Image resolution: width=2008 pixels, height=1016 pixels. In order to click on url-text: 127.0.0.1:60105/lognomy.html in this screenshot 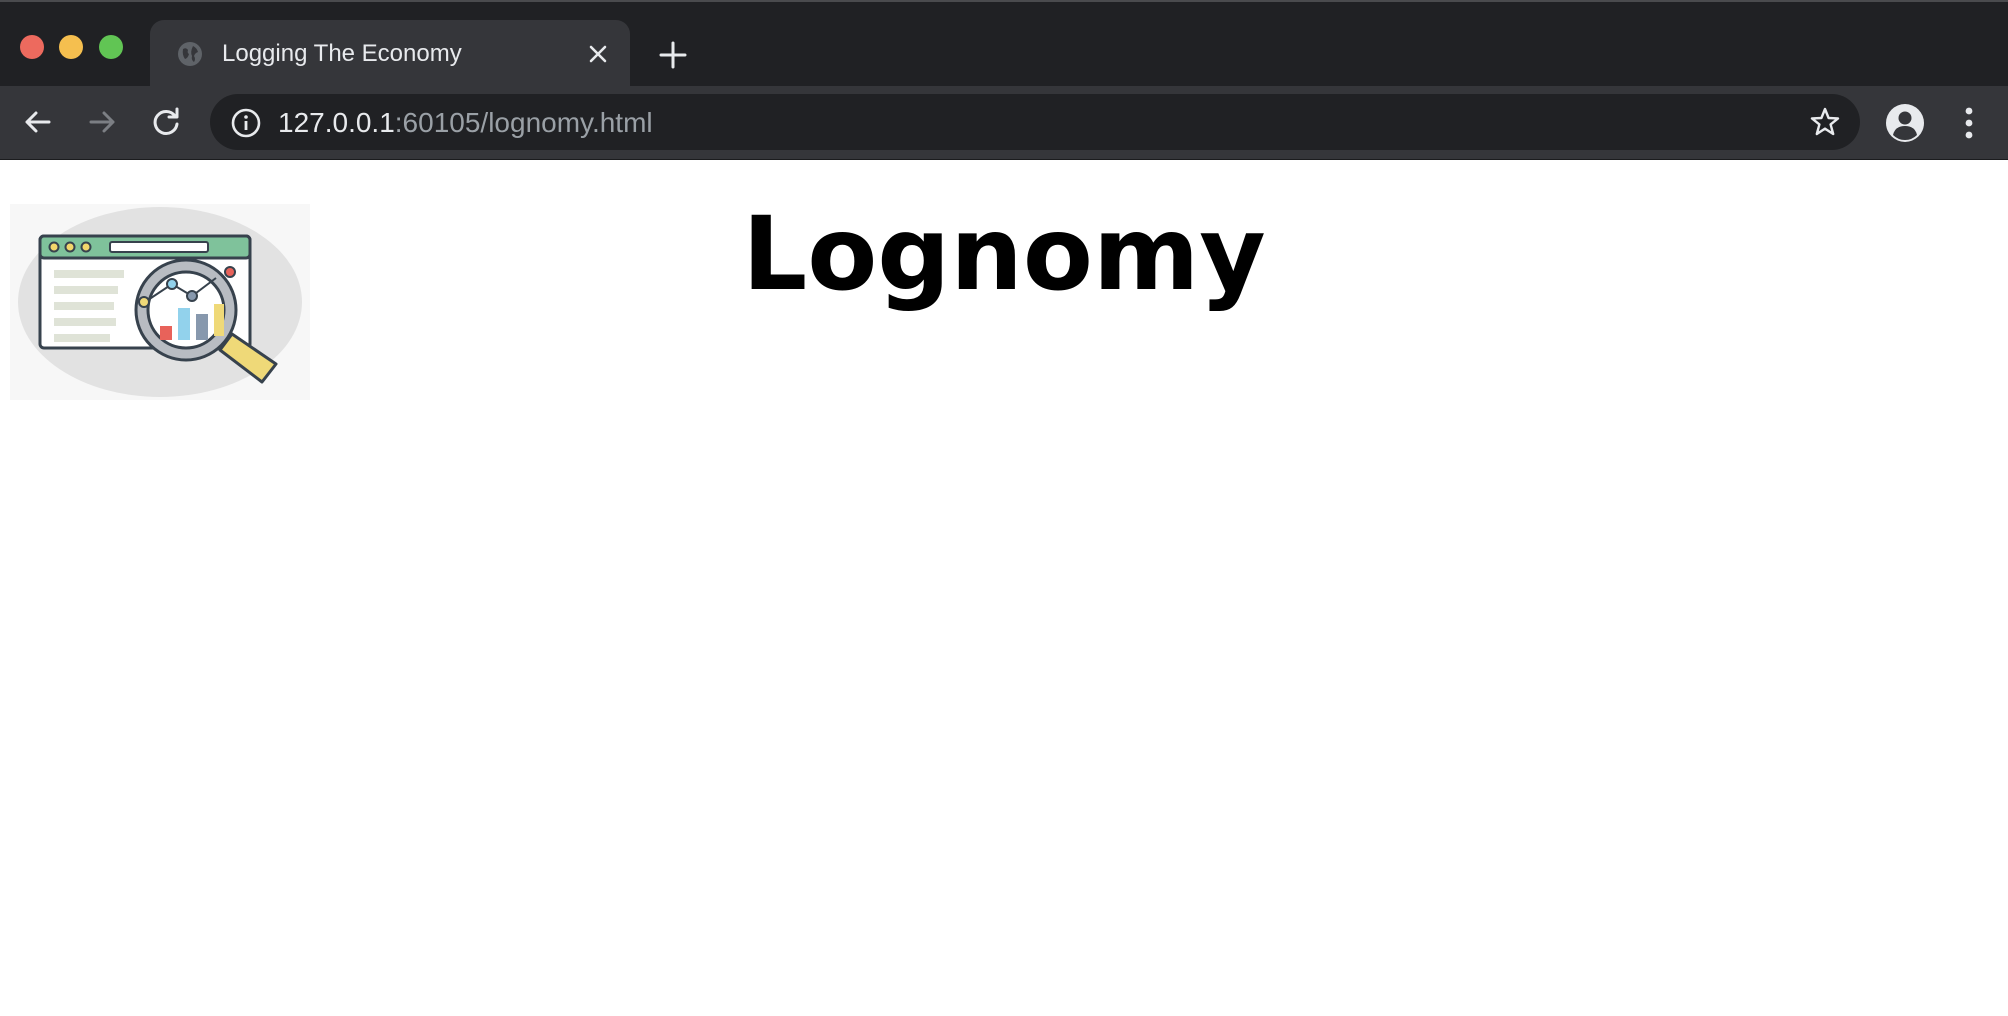, I will do `click(465, 123)`.